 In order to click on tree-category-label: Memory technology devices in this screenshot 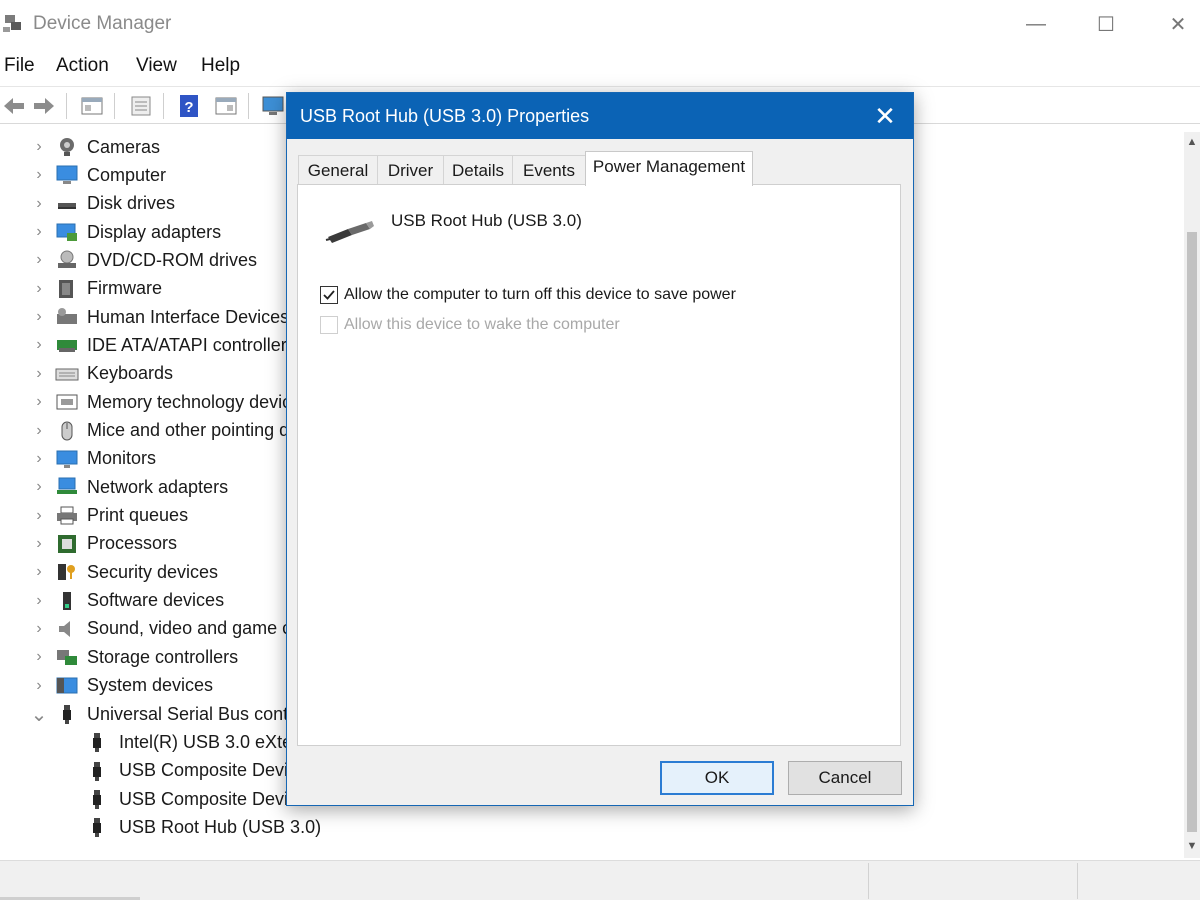, I will do `click(199, 401)`.